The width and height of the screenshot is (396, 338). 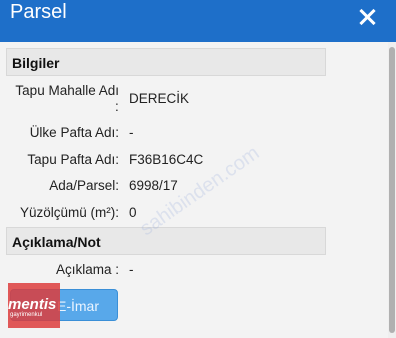 What do you see at coordinates (159, 98) in the screenshot?
I see `field-value-tapu-mahalle: DERECİK` at bounding box center [159, 98].